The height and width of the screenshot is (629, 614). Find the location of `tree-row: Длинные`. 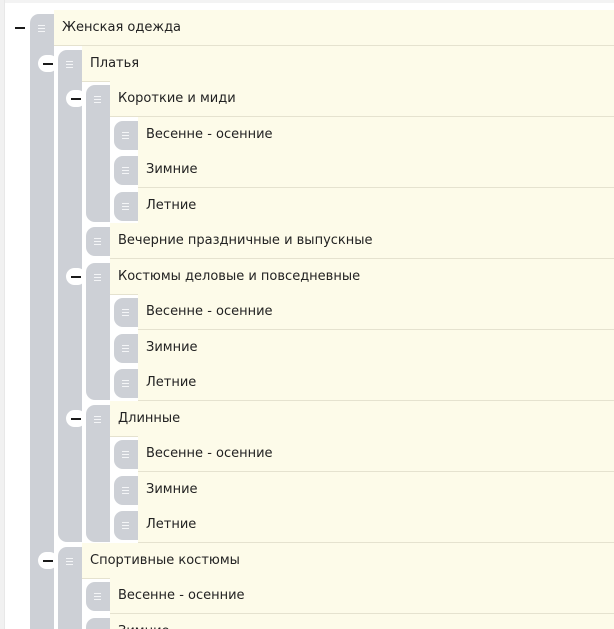

tree-row: Длинные is located at coordinates (307, 418).